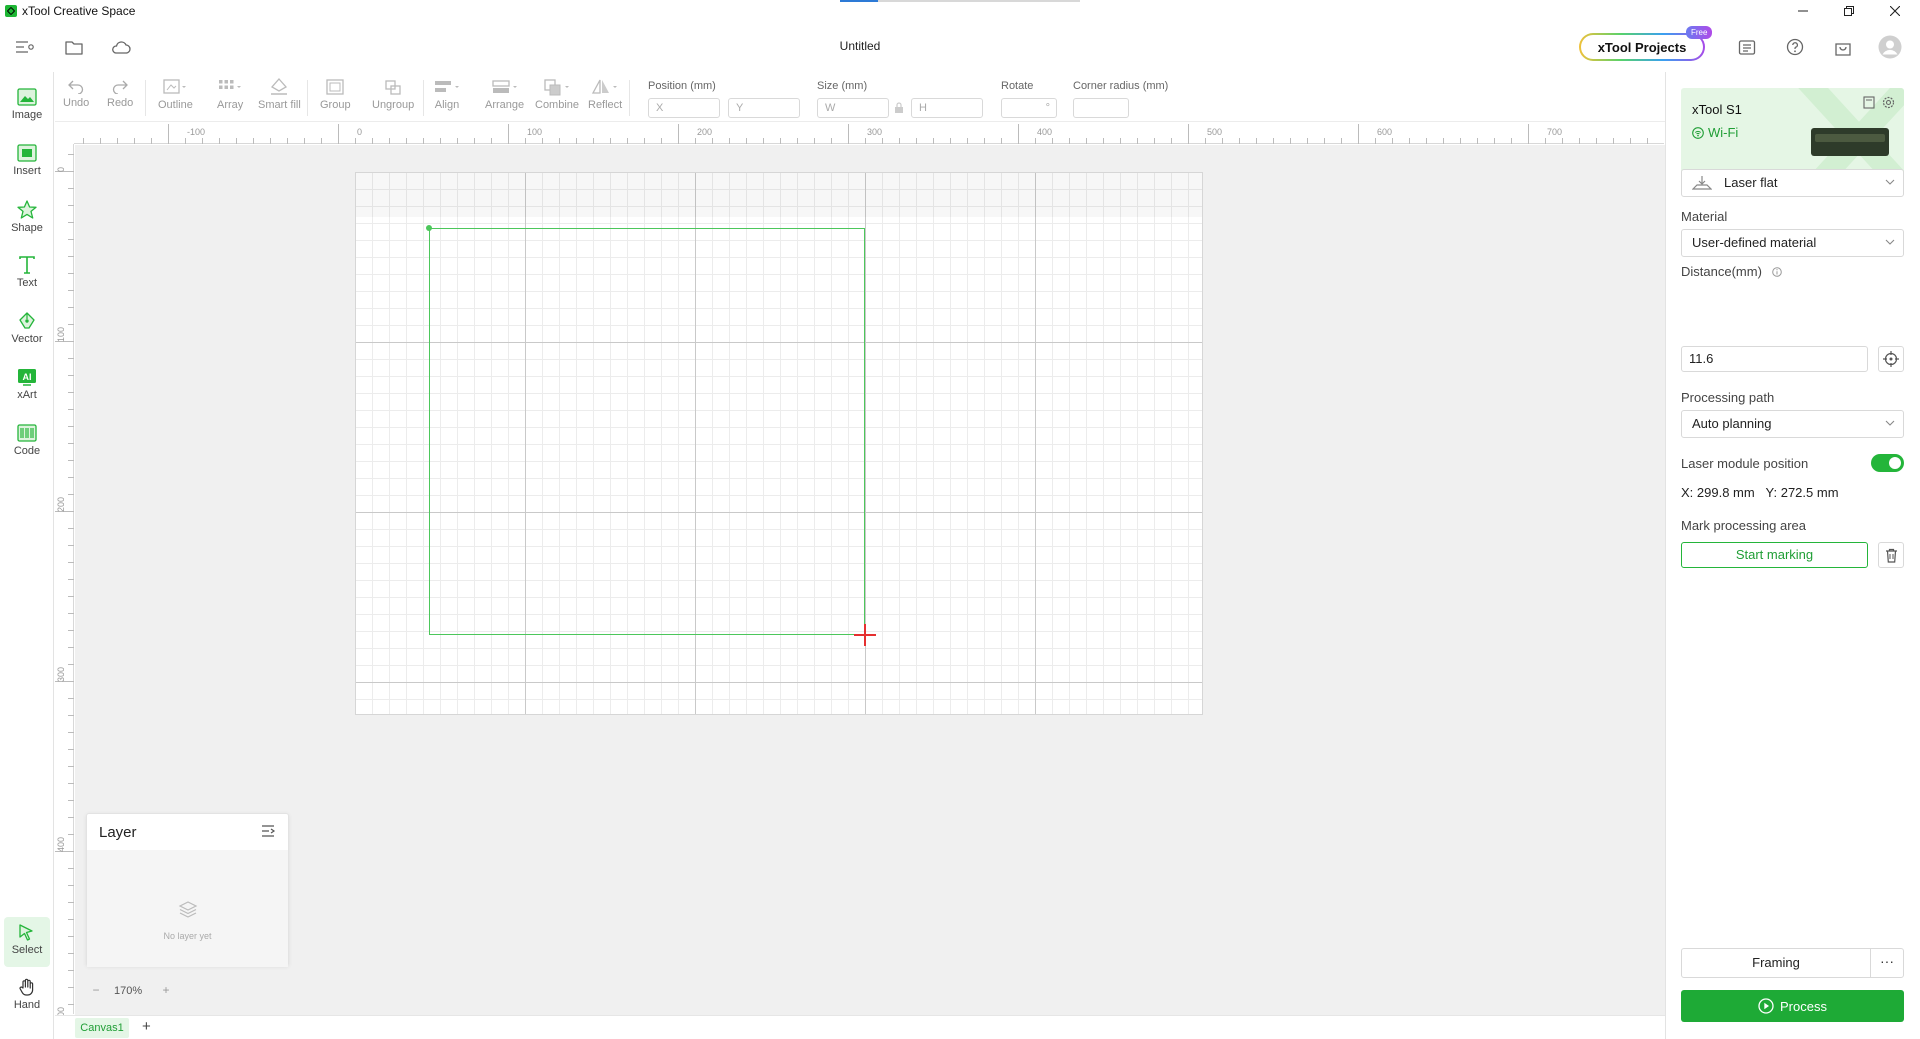 The height and width of the screenshot is (1039, 1920). Describe the element at coordinates (76, 87) in the screenshot. I see `undo-icon` at that location.